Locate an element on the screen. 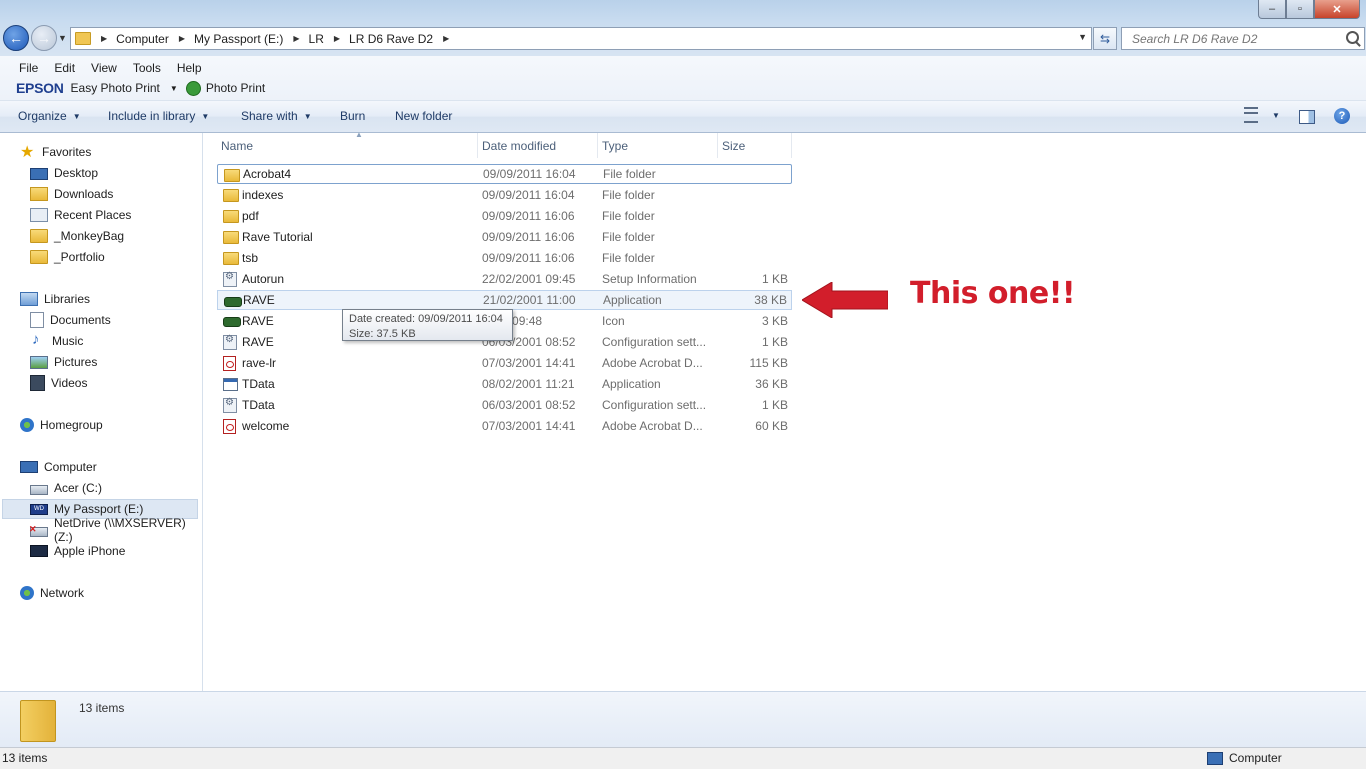 Image resolution: width=1366 pixels, height=769 pixels. back-button: ← is located at coordinates (16, 38).